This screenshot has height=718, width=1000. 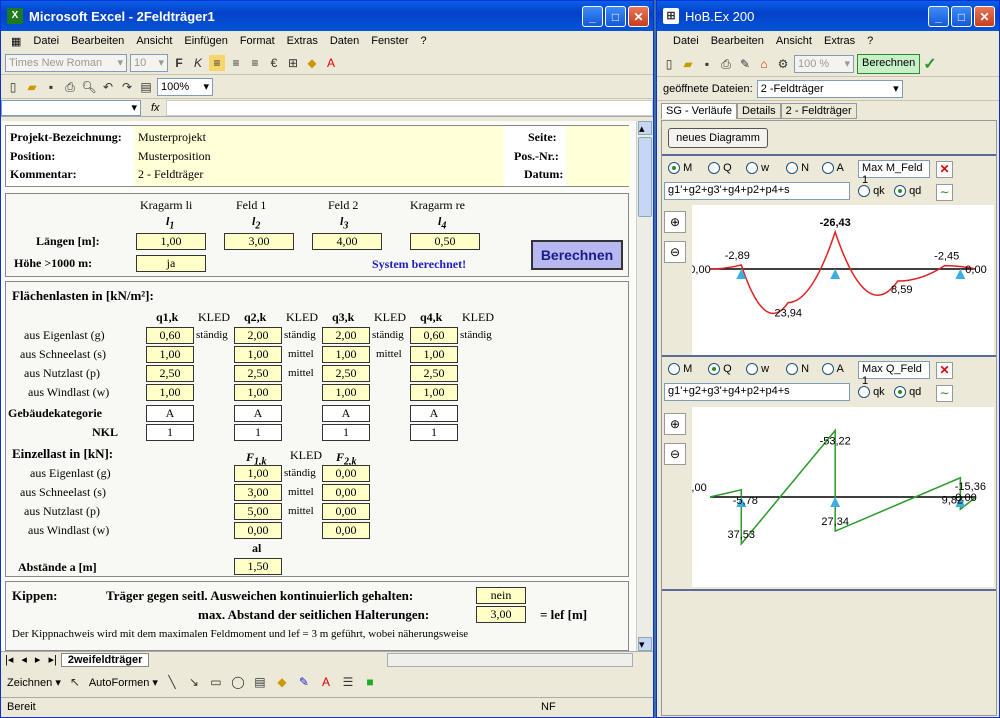 What do you see at coordinates (707, 64) in the screenshot?
I see `hob-save-icon: ▪` at bounding box center [707, 64].